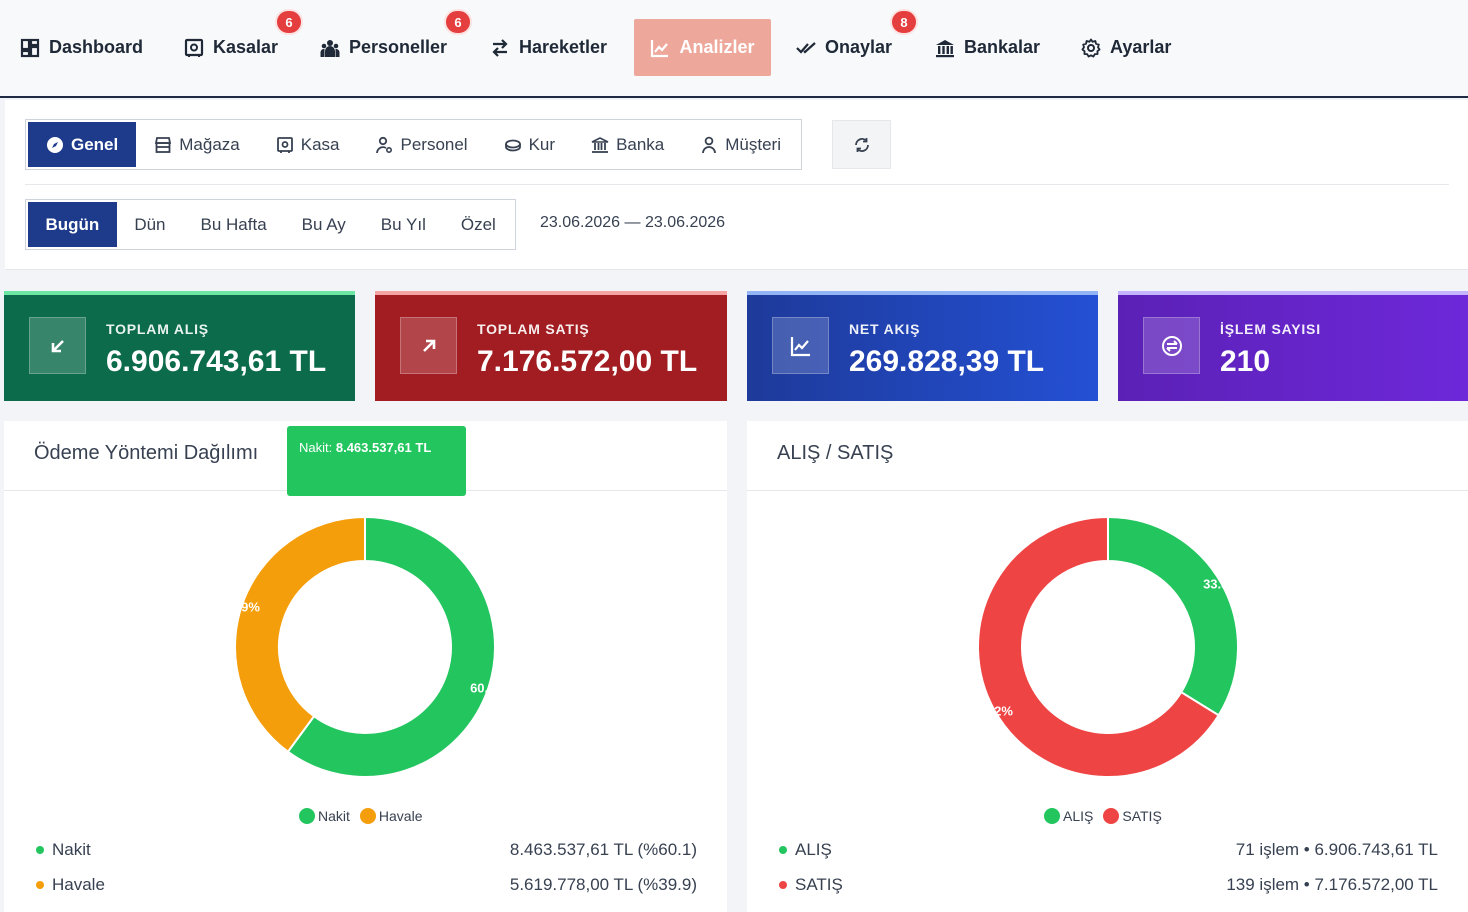 The height and width of the screenshot is (912, 1468). What do you see at coordinates (330, 48) in the screenshot?
I see `users-icon` at bounding box center [330, 48].